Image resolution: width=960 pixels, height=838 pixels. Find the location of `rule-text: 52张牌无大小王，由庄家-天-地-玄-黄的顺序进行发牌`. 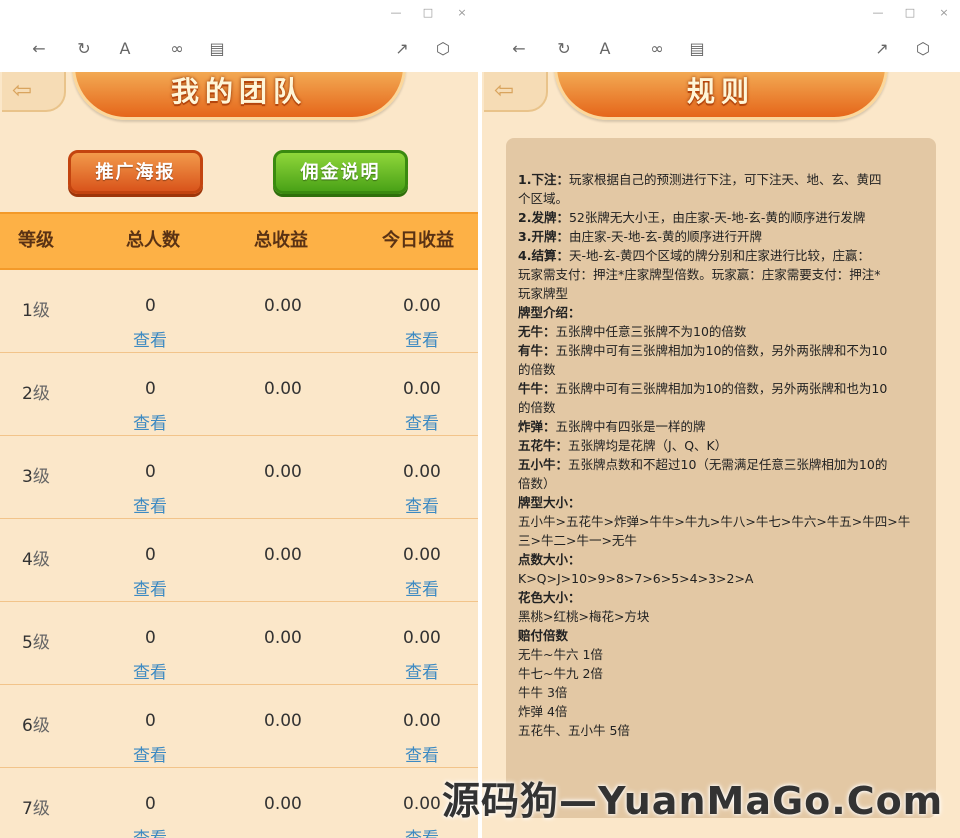

rule-text: 52张牌无大小王，由庄家-天-地-玄-黄的顺序进行发牌 is located at coordinates (717, 217).